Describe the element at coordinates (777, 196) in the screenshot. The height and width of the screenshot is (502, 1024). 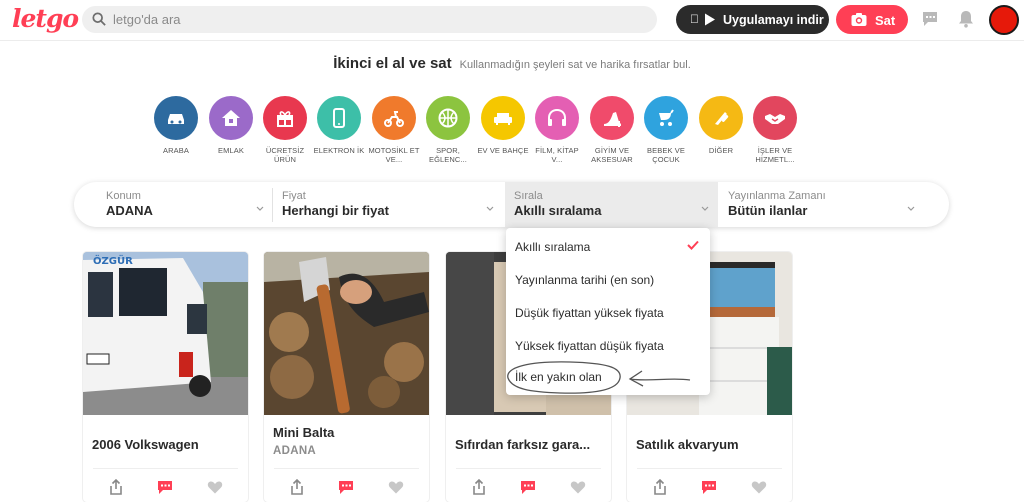
I see `date-filter-label: Yayınlanma Zamanı` at that location.